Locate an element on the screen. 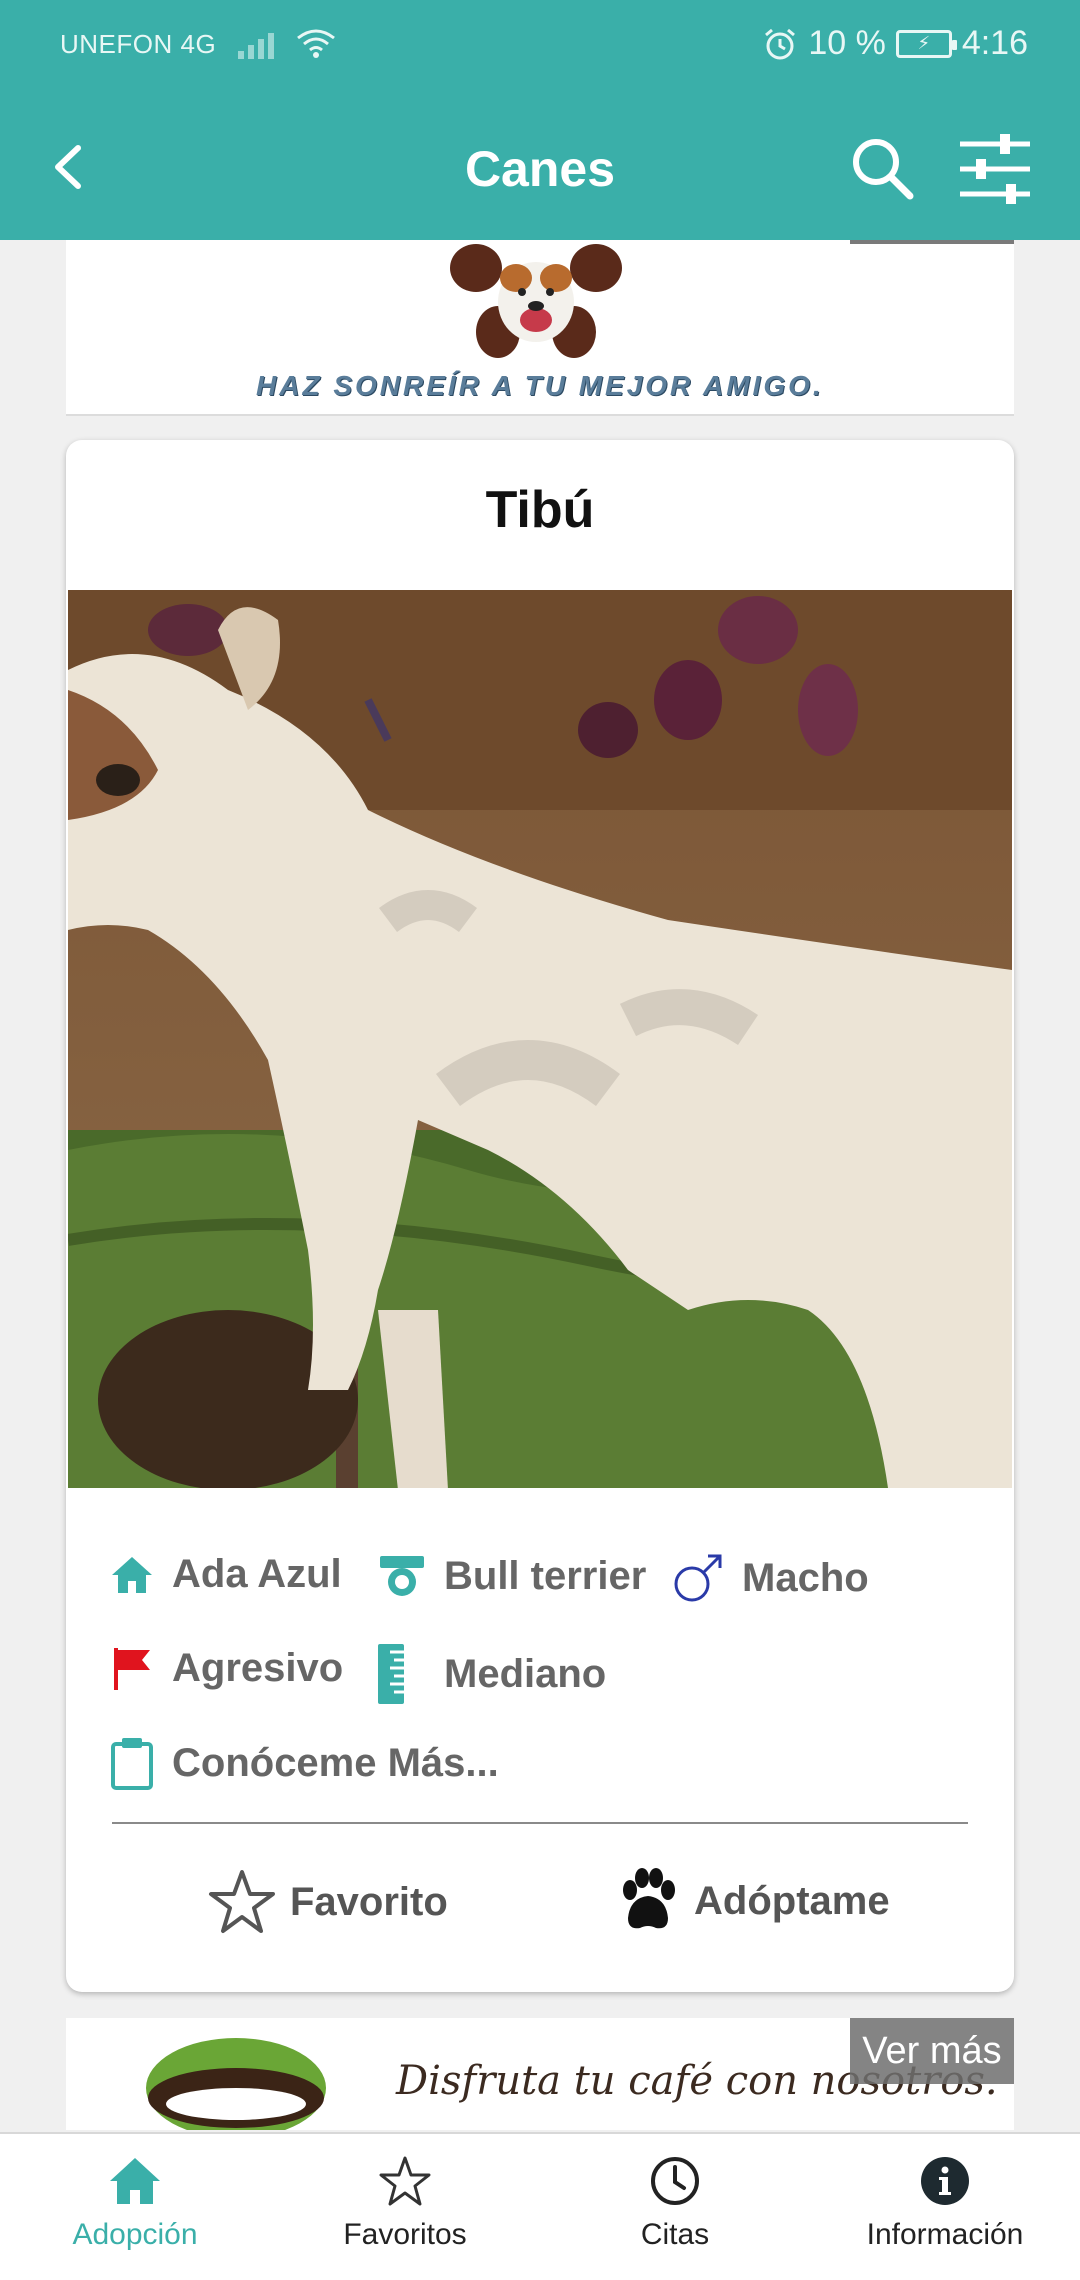 This screenshot has height=2280, width=1080. search-button is located at coordinates (882, 168).